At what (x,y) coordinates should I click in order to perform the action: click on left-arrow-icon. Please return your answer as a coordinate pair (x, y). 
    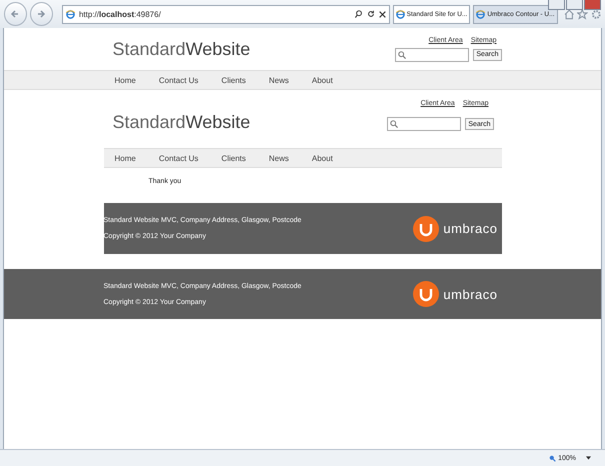
    Looking at the image, I should click on (15, 14).